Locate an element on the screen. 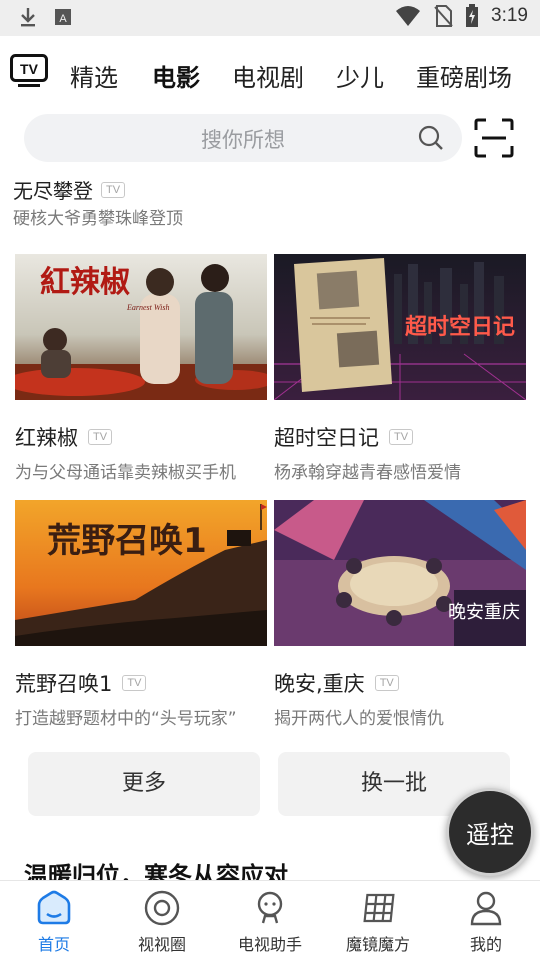 The image size is (540, 961). list-item-title: 无尽攀登 TV is located at coordinates (69, 189).